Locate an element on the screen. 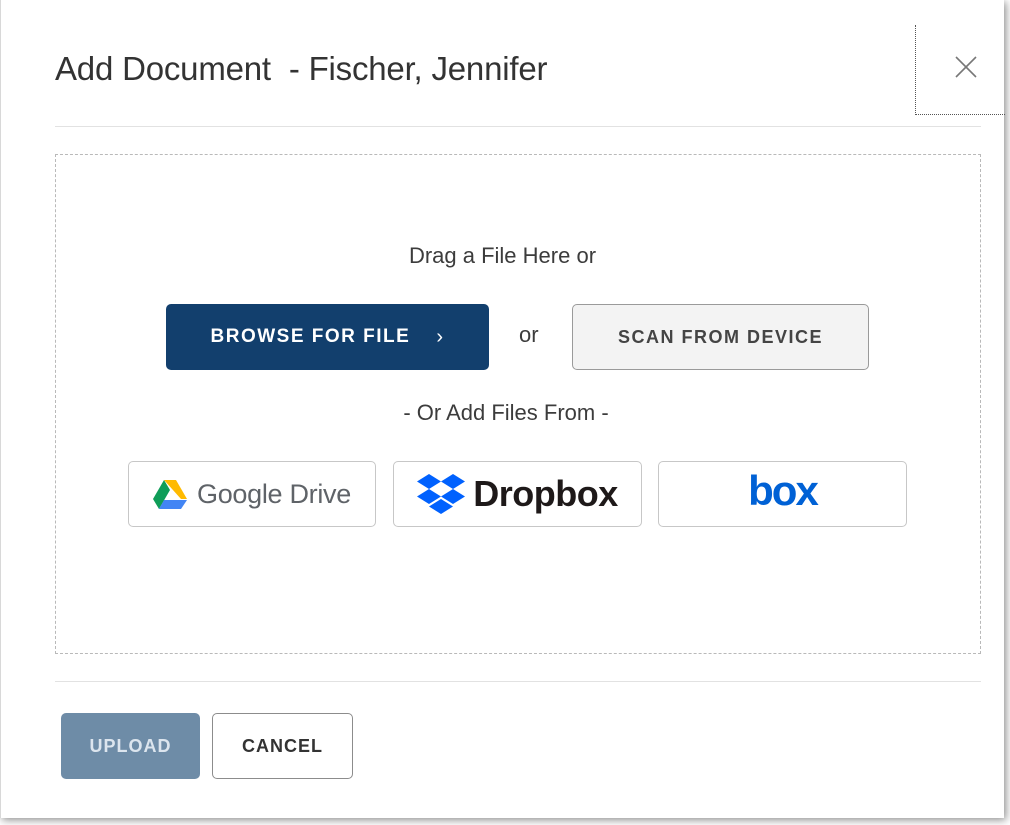 The height and width of the screenshot is (825, 1010). scan-button-label: SCAN FROM DEVICE is located at coordinates (720, 336).